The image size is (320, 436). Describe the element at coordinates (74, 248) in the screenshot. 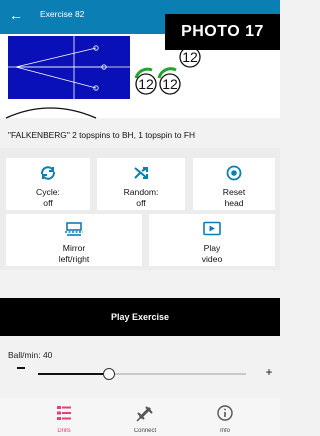

I see `mirror-label: Mirror` at that location.